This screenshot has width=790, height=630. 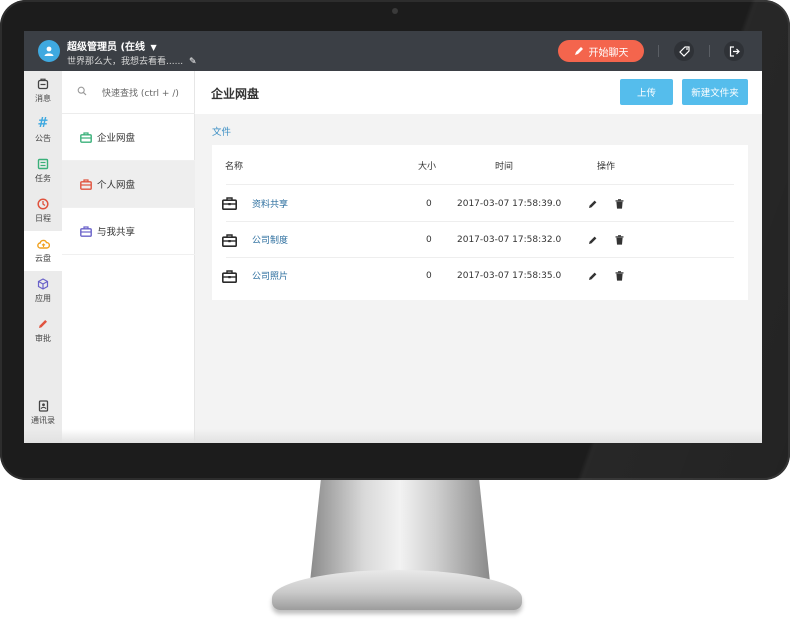 I want to click on column-header-actions: 操作, so click(x=606, y=167).